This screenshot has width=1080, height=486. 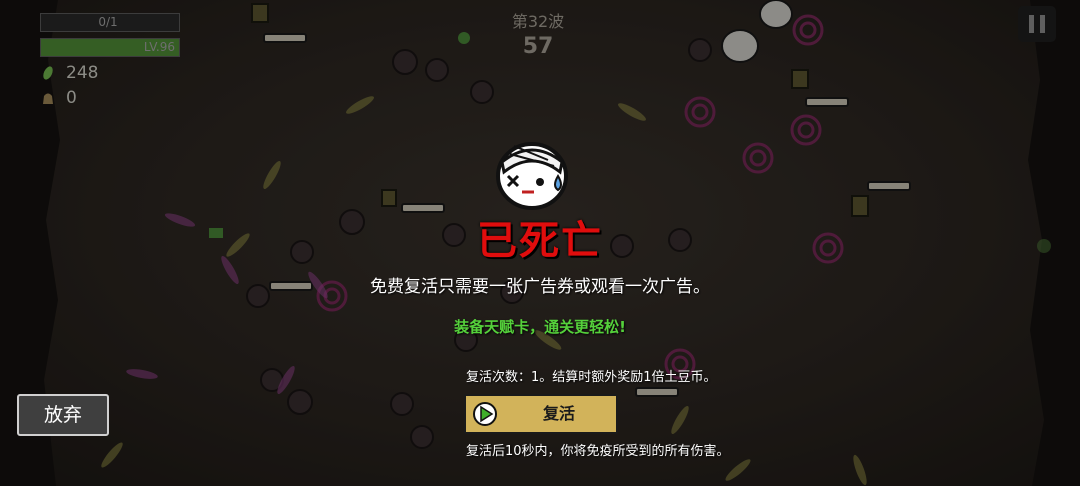 I want to click on bag-count: 0, so click(x=71, y=98).